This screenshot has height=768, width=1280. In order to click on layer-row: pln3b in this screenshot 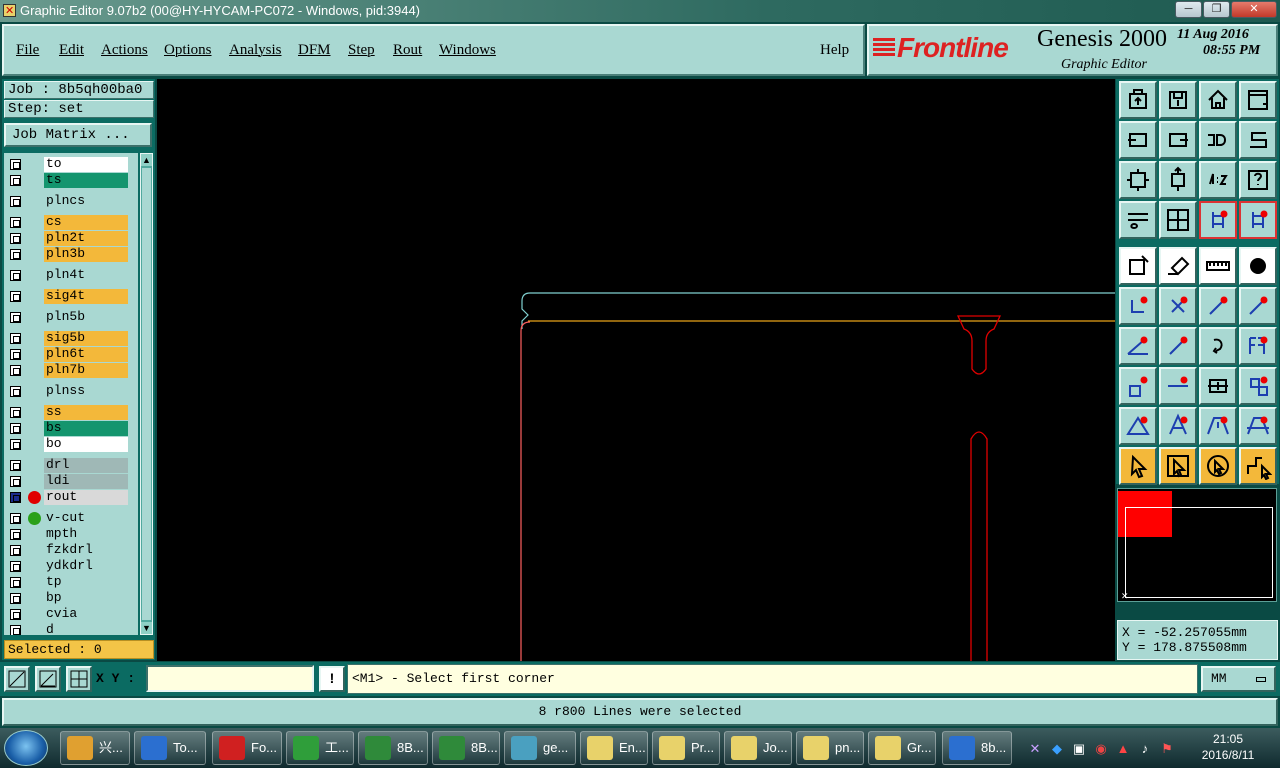, I will do `click(67, 254)`.